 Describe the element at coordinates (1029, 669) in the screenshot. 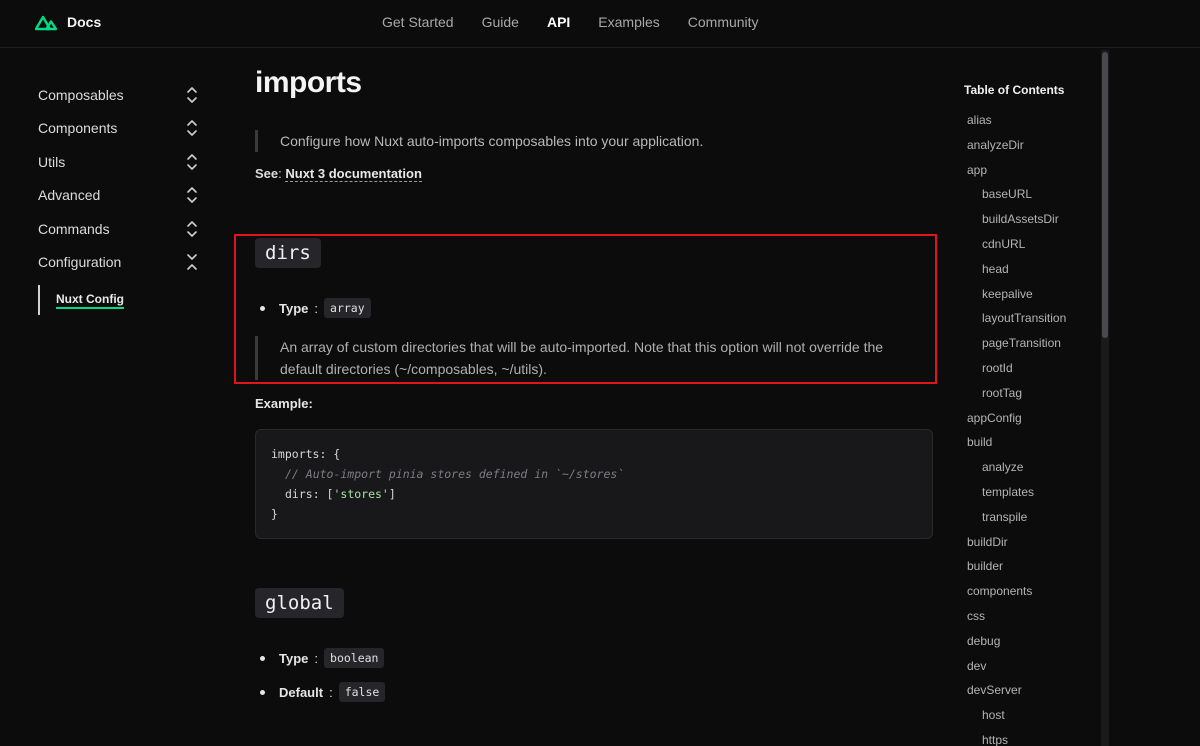

I see `toc-link-dev: dev` at that location.